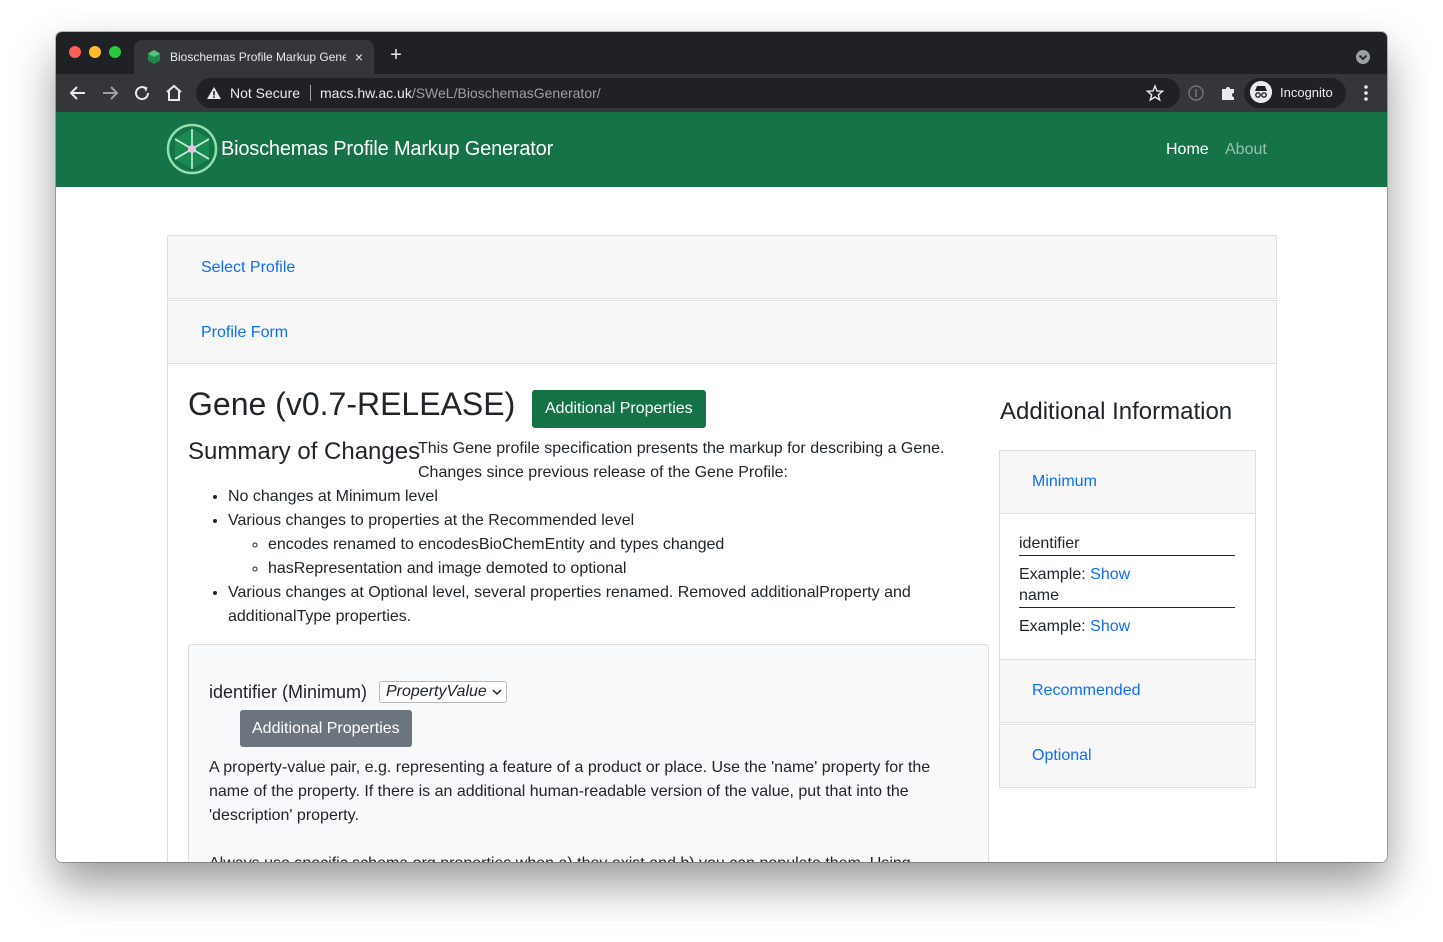 Image resolution: width=1443 pixels, height=942 pixels. I want to click on sidebar-title: Additional Information, so click(1116, 411).